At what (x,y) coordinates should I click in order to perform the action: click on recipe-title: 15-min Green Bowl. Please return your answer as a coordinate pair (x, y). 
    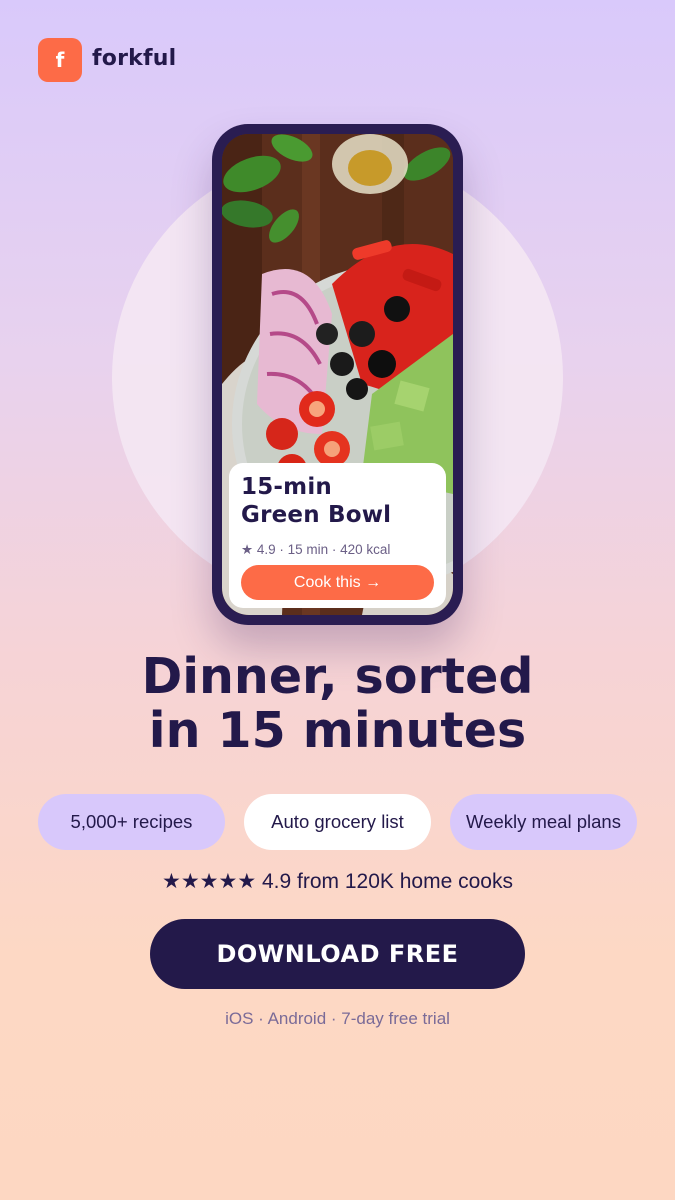
    Looking at the image, I should click on (316, 501).